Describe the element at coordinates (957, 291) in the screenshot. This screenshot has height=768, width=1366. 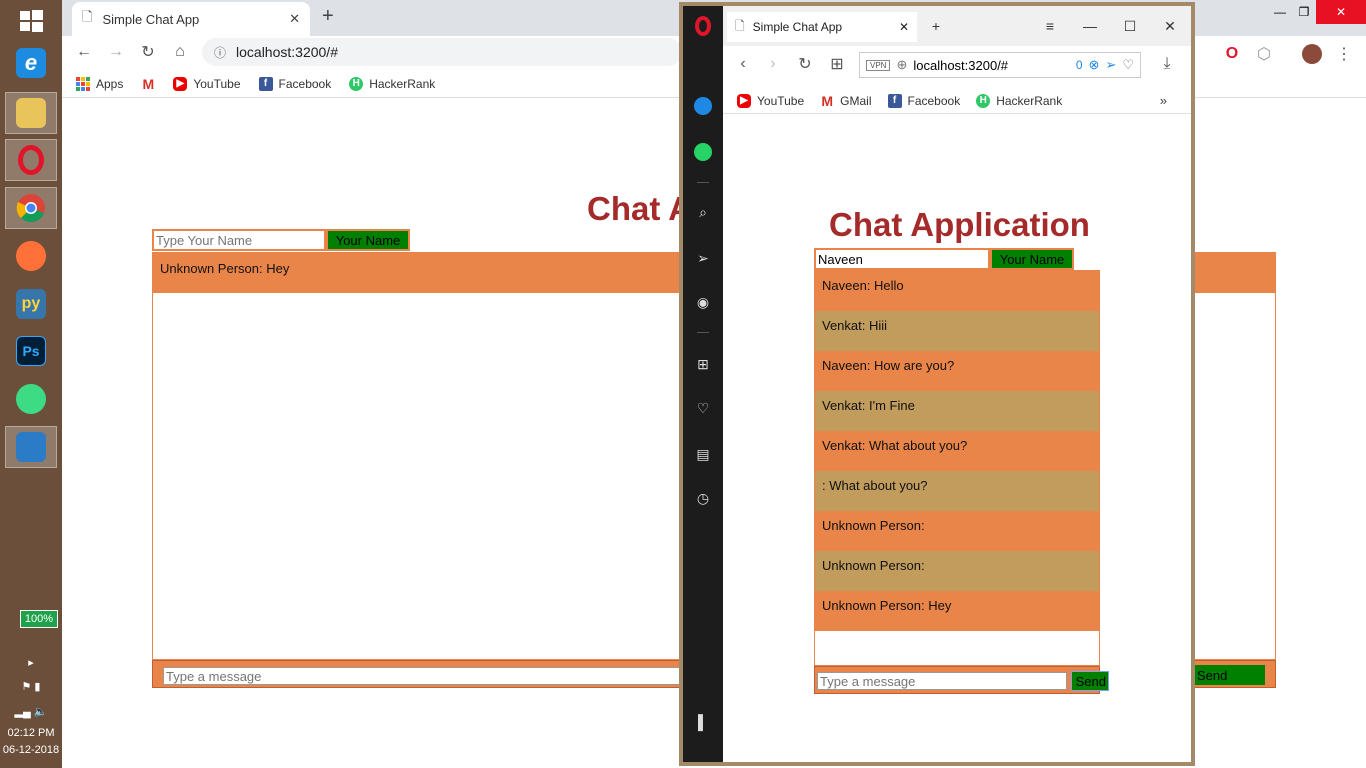
I see `chat-message: Naveen: Hello` at that location.